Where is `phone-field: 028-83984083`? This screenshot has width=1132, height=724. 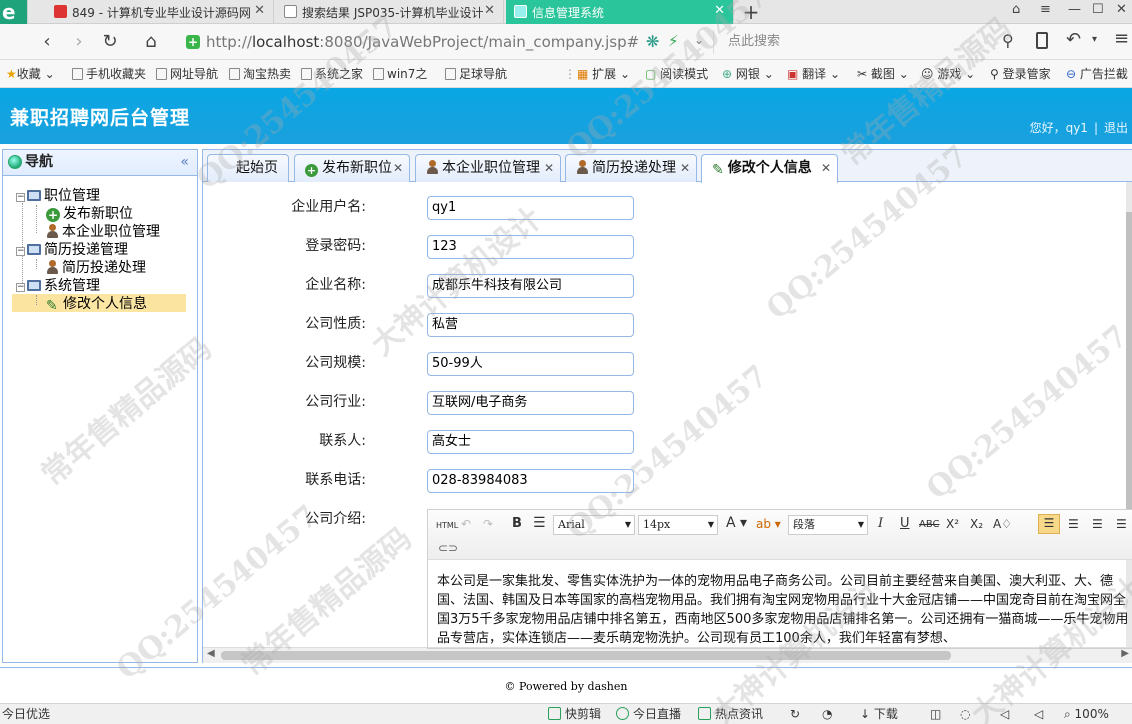
phone-field: 028-83984083 is located at coordinates (530, 481).